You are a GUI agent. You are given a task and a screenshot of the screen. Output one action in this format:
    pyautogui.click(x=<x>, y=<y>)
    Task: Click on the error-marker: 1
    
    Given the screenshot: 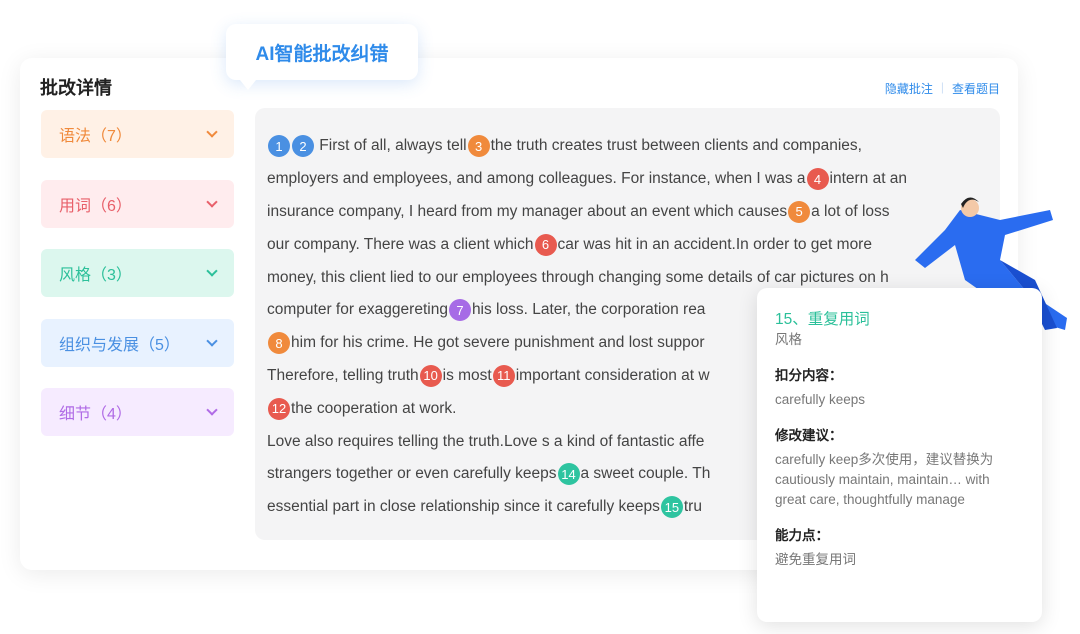 What is the action you would take?
    pyautogui.click(x=279, y=146)
    